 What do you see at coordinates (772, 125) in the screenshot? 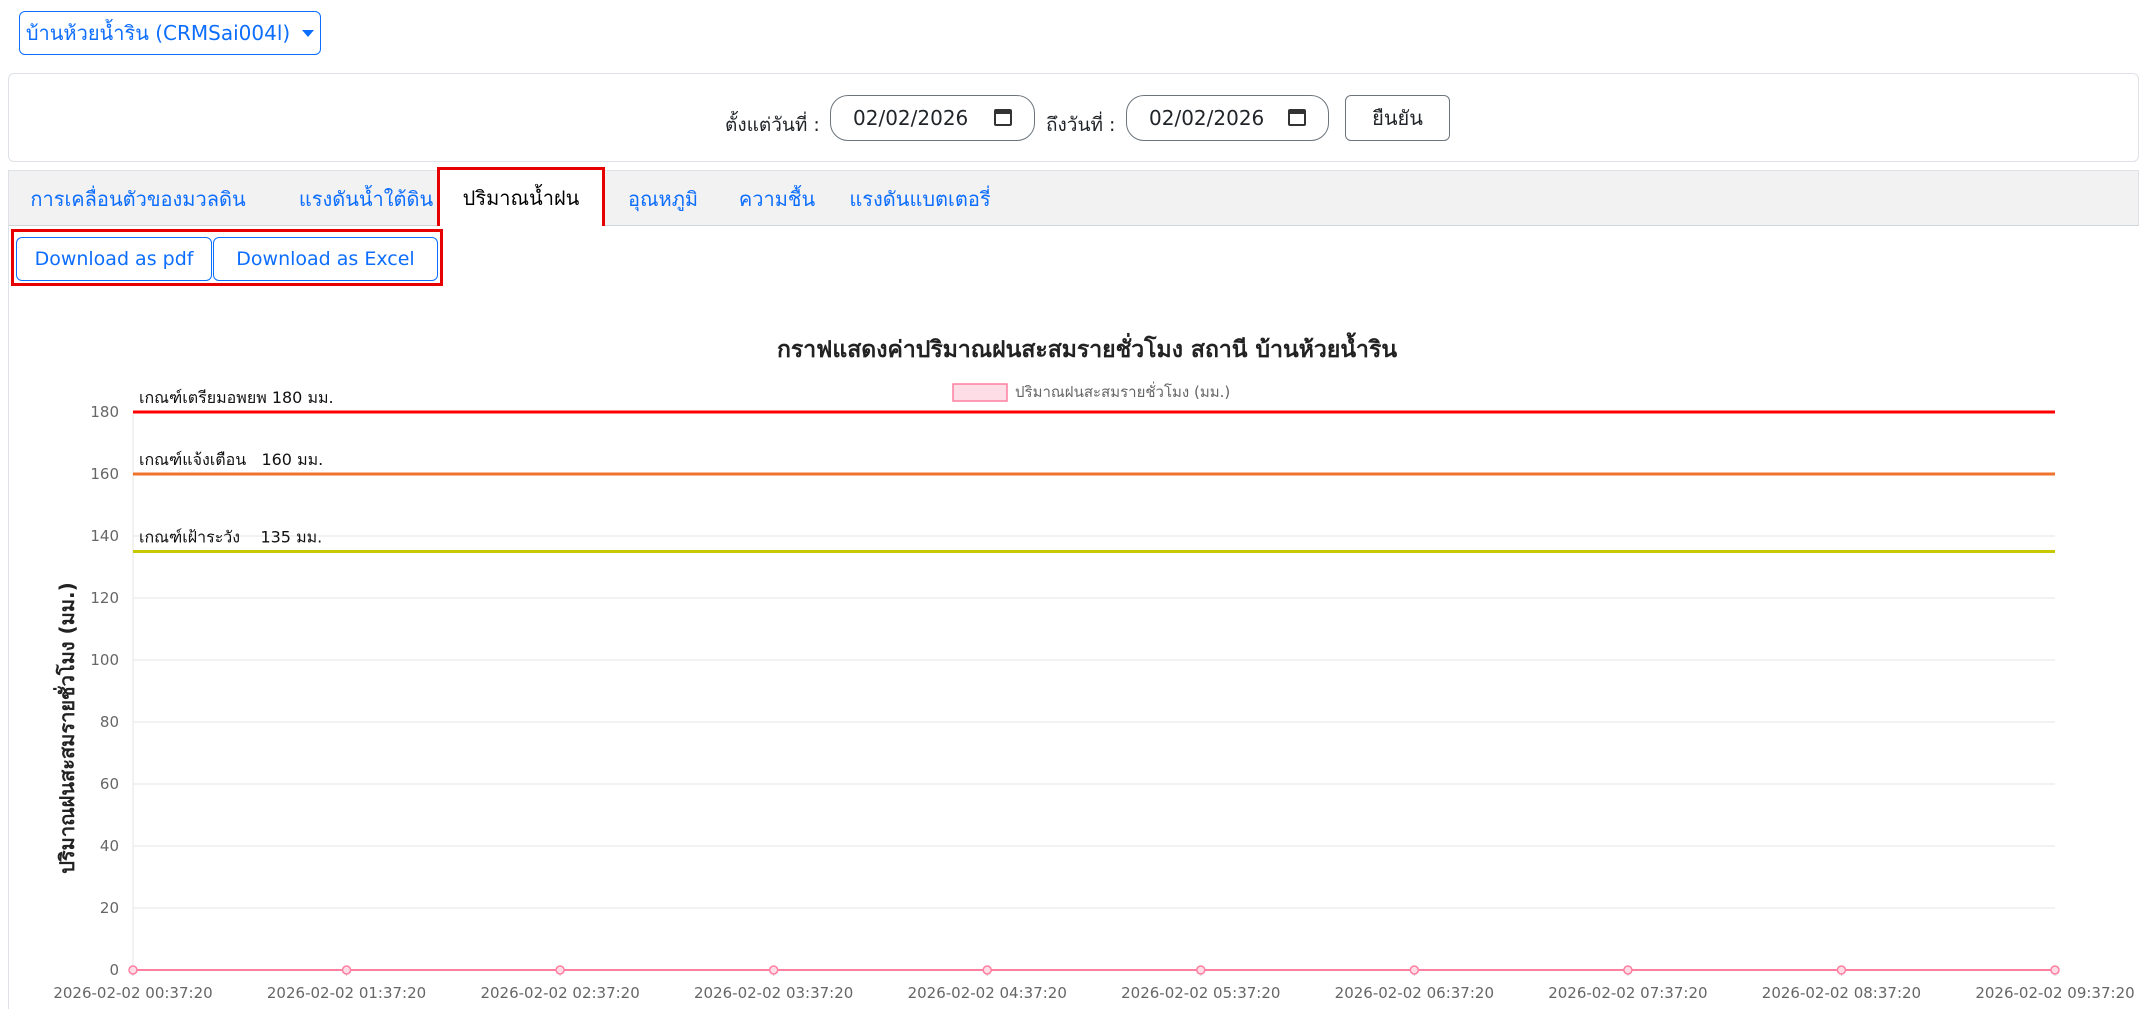
I see `from-date-label: ตั้งแต่วันที่ :` at bounding box center [772, 125].